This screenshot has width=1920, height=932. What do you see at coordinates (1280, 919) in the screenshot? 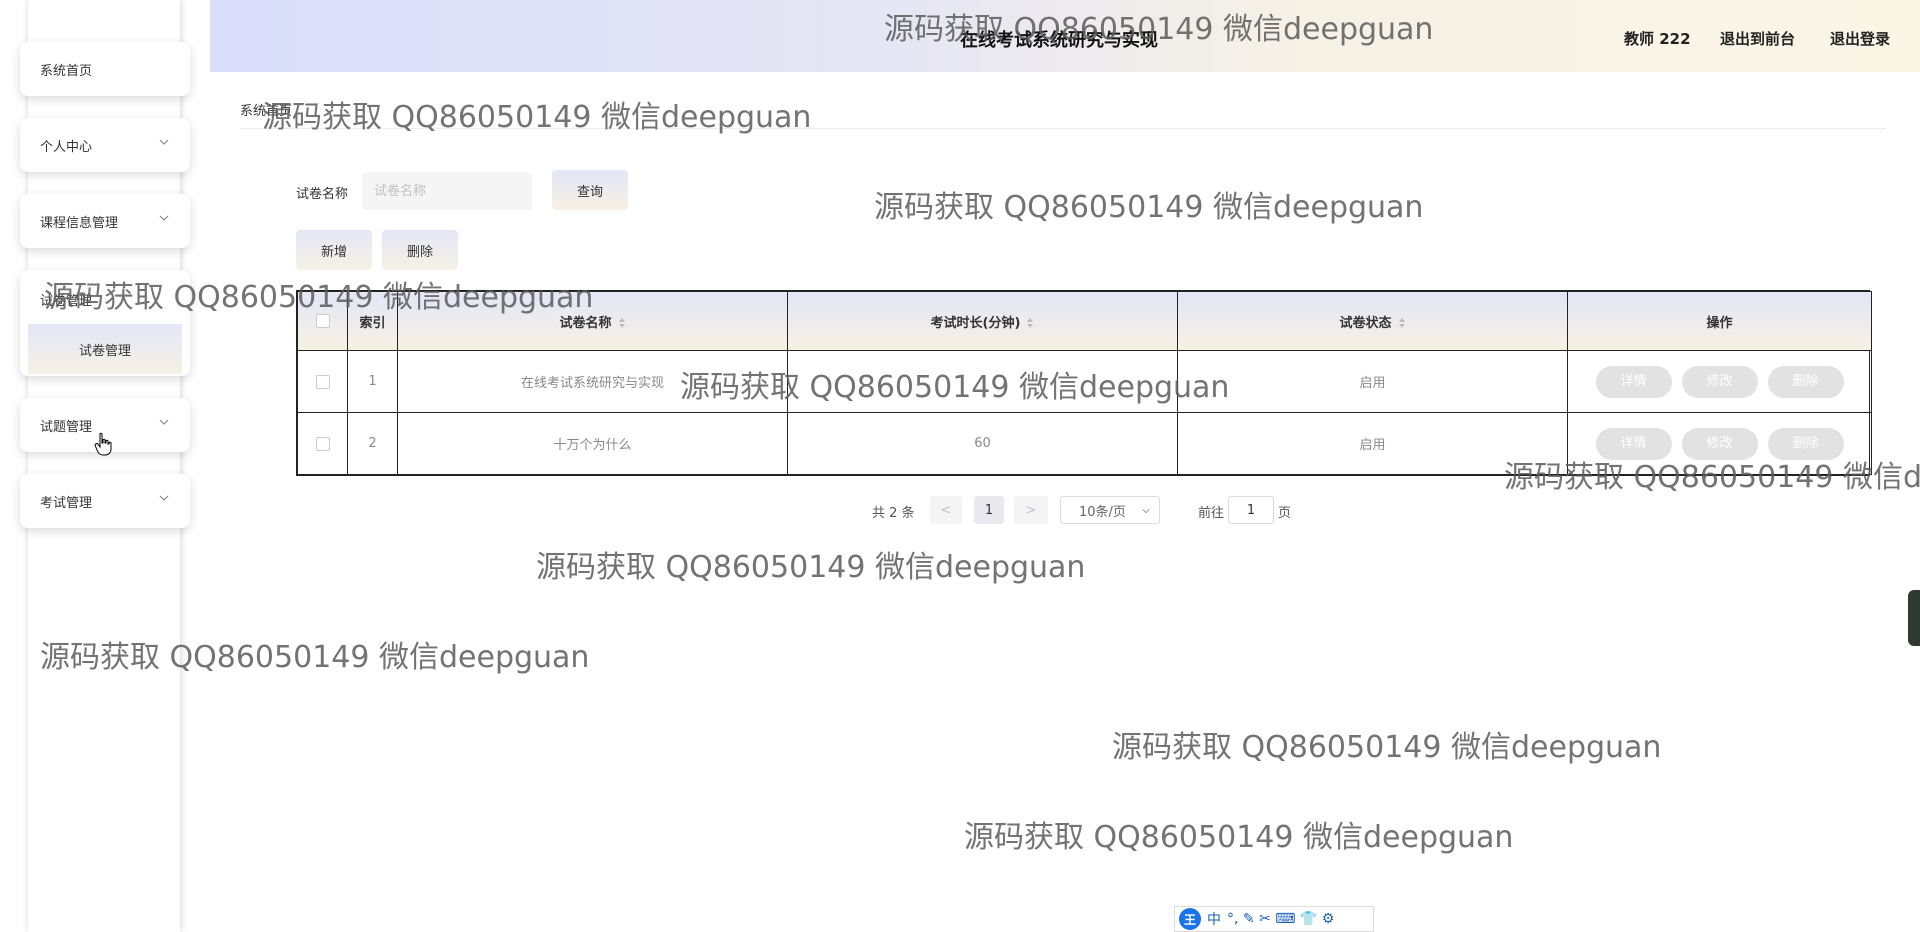
I see `ime-tool-icons: °, ✎ ✂ ⌨ 👕 ⚙` at bounding box center [1280, 919].